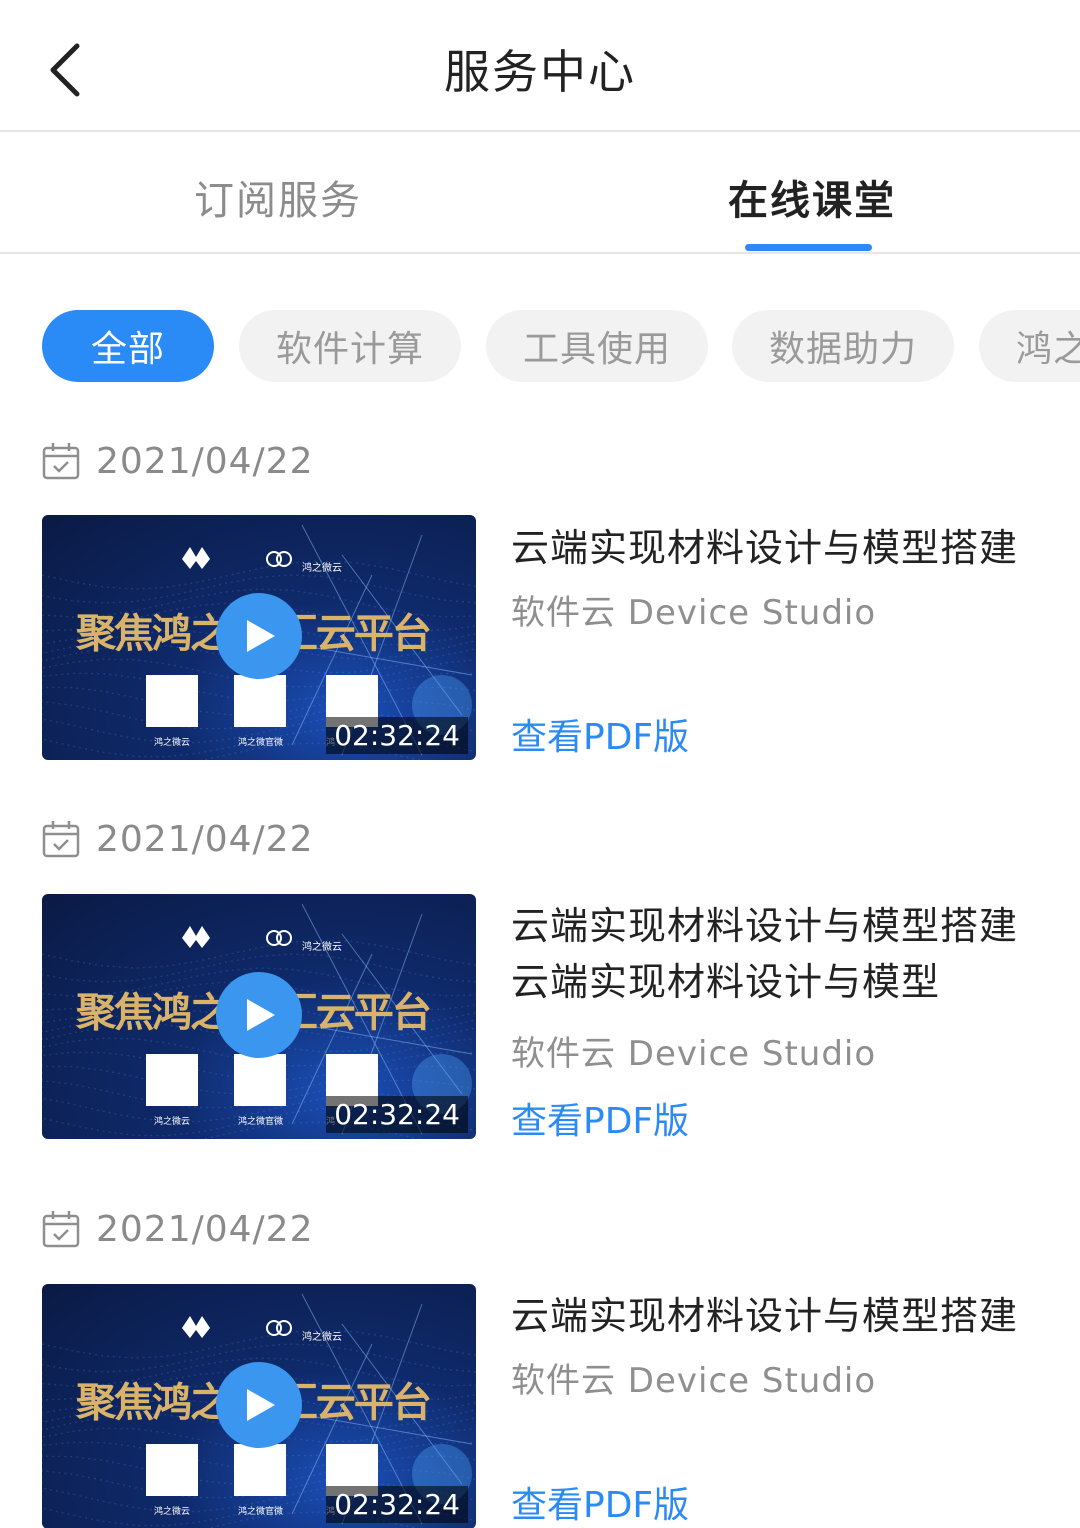 The image size is (1080, 1528). Describe the element at coordinates (128, 346) in the screenshot. I see `chip-all: 全部` at that location.